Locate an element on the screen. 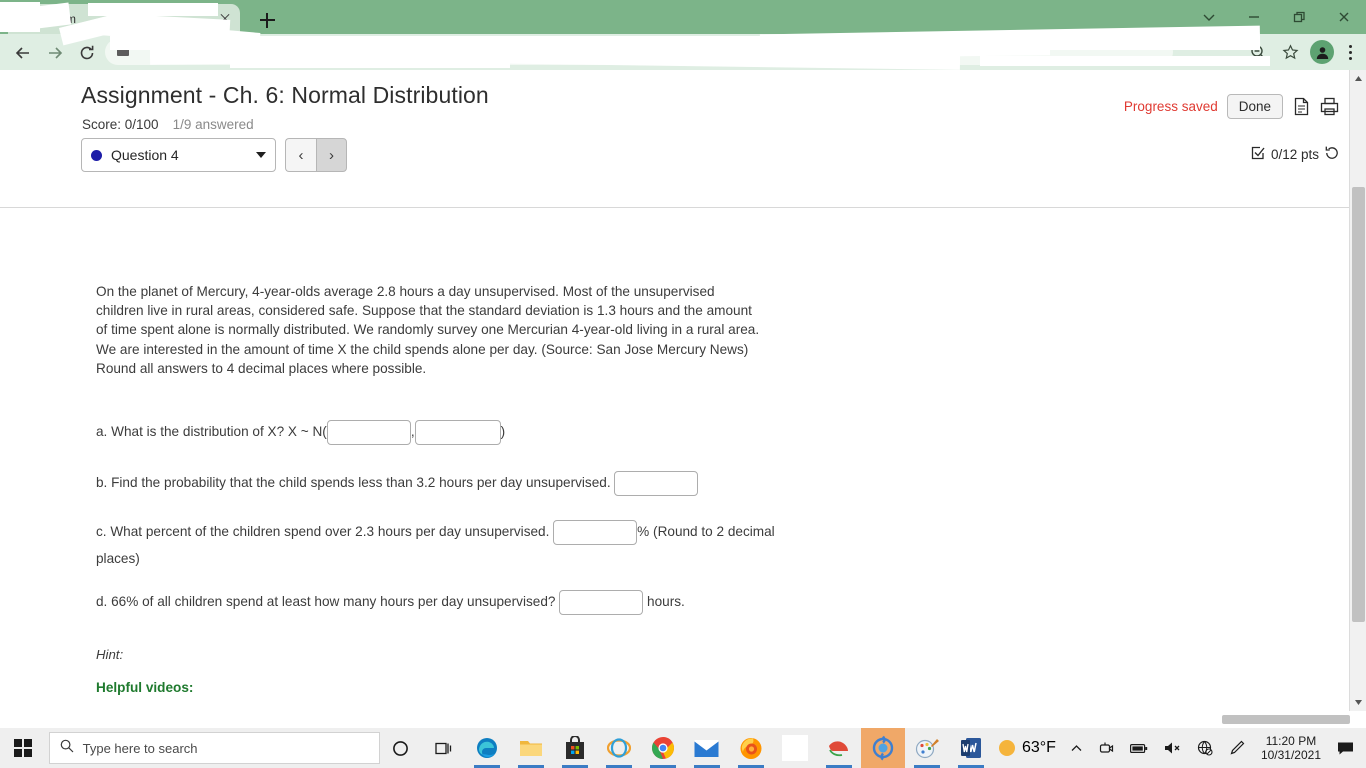  points-text: 0/12 pts is located at coordinates (1294, 154).